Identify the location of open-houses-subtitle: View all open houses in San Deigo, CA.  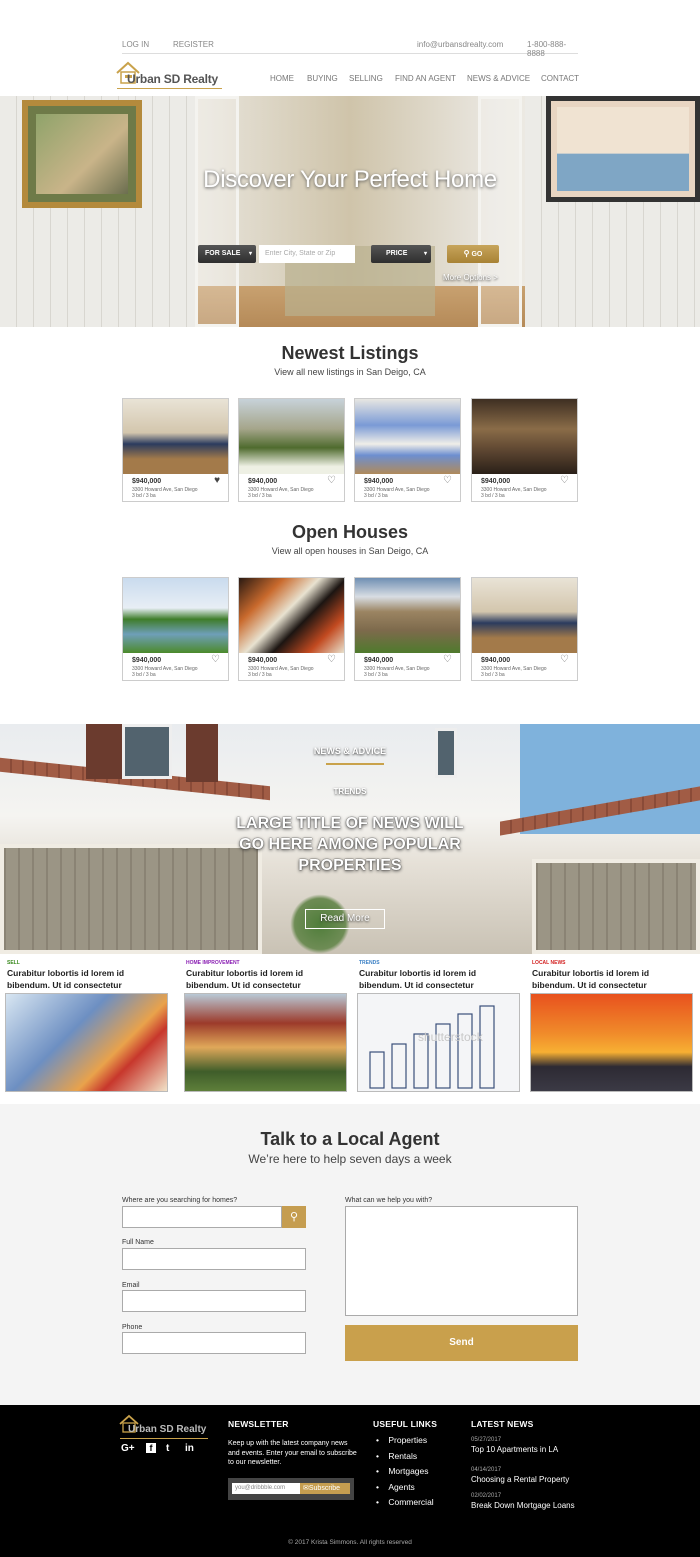
(350, 551).